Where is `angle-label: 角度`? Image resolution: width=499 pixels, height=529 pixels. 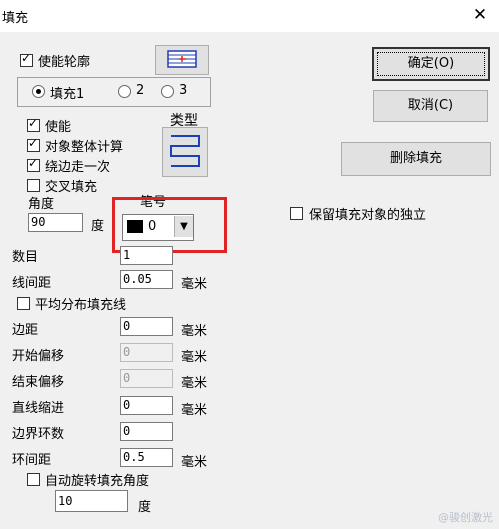 angle-label: 角度 is located at coordinates (41, 204).